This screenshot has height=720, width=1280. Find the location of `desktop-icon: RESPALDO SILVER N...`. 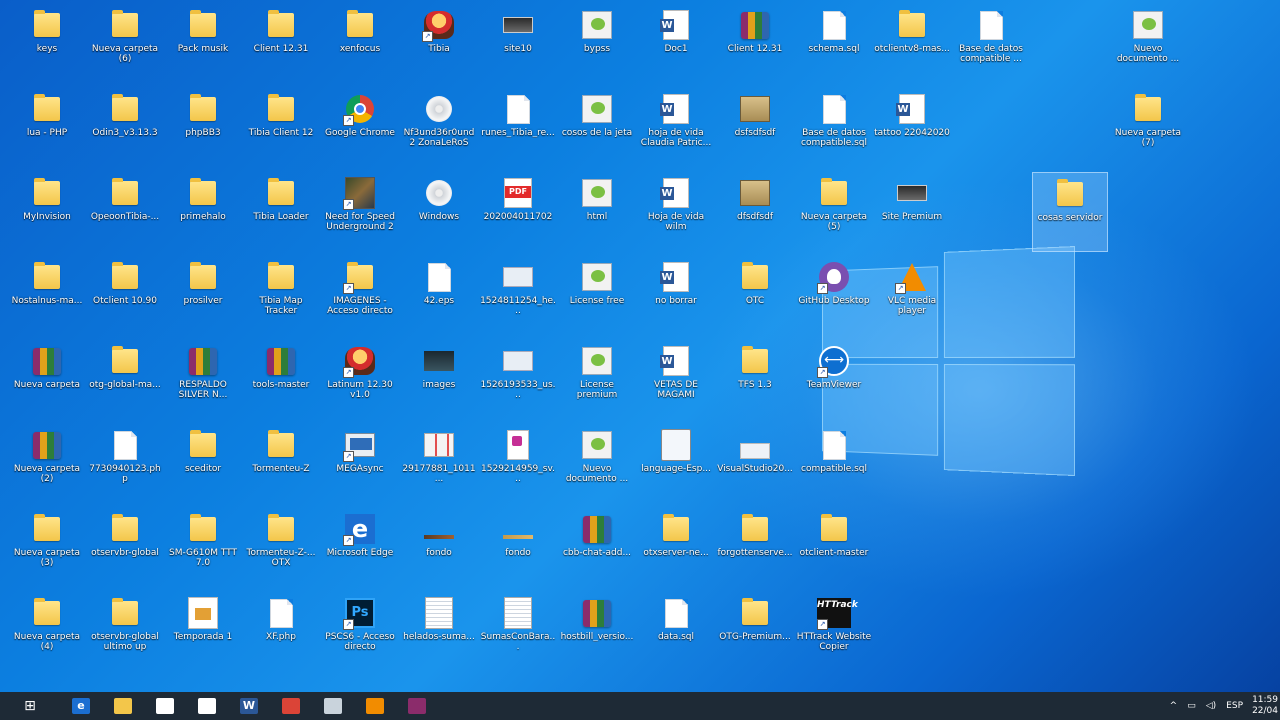

desktop-icon: RESPALDO SILVER N... is located at coordinates (203, 380).